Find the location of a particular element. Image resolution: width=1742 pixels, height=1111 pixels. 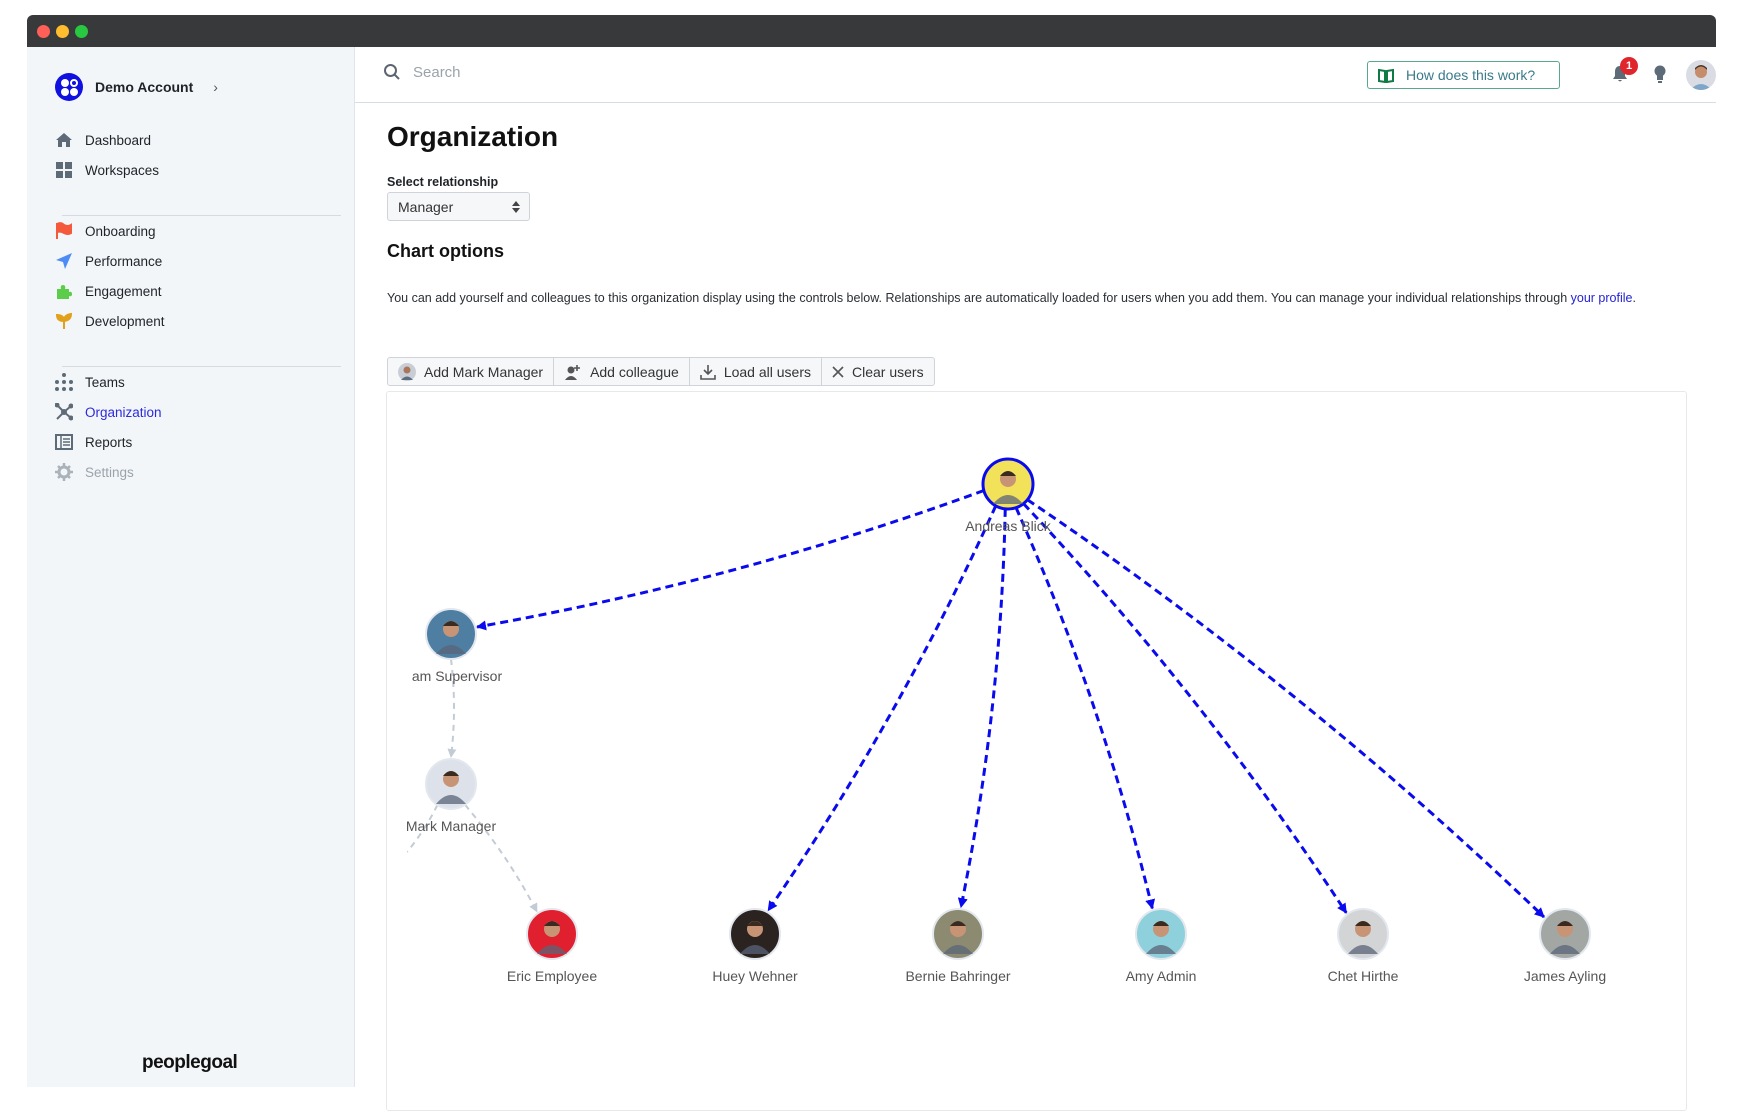

sidebar-item-development: Development is located at coordinates (110, 321).